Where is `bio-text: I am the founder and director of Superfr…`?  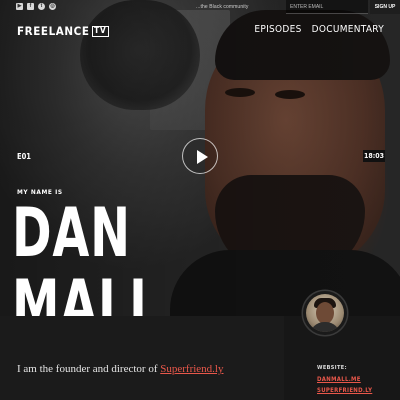 bio-text: I am the founder and director of Superfr… is located at coordinates (120, 369).